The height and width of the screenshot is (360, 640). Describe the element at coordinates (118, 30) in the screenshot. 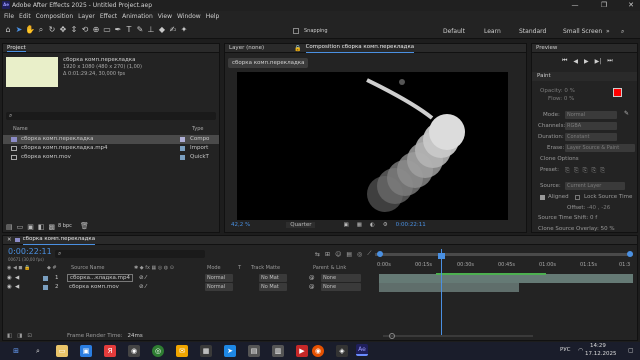

I see `pen-tool-icon: ✒` at that location.